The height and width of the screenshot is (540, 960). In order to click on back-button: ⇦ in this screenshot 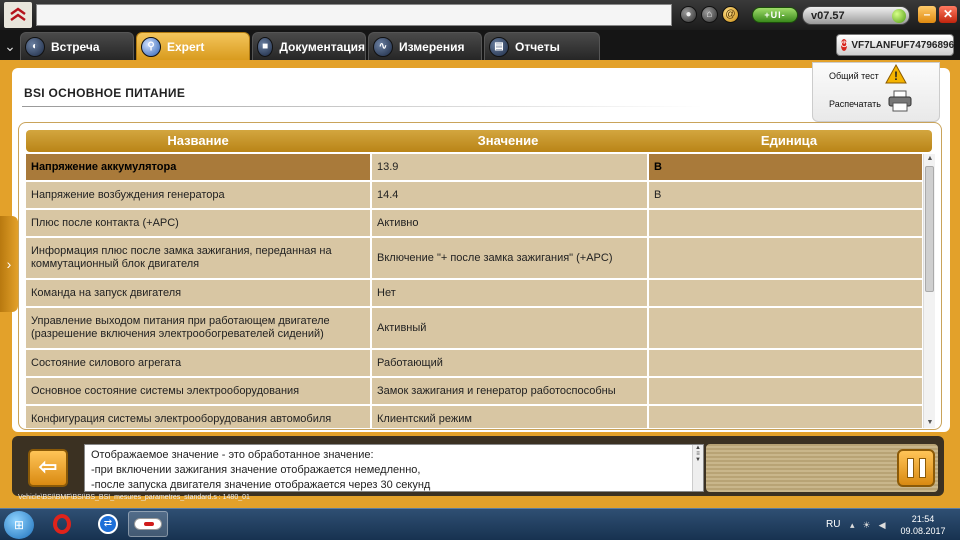, I will do `click(48, 468)`.